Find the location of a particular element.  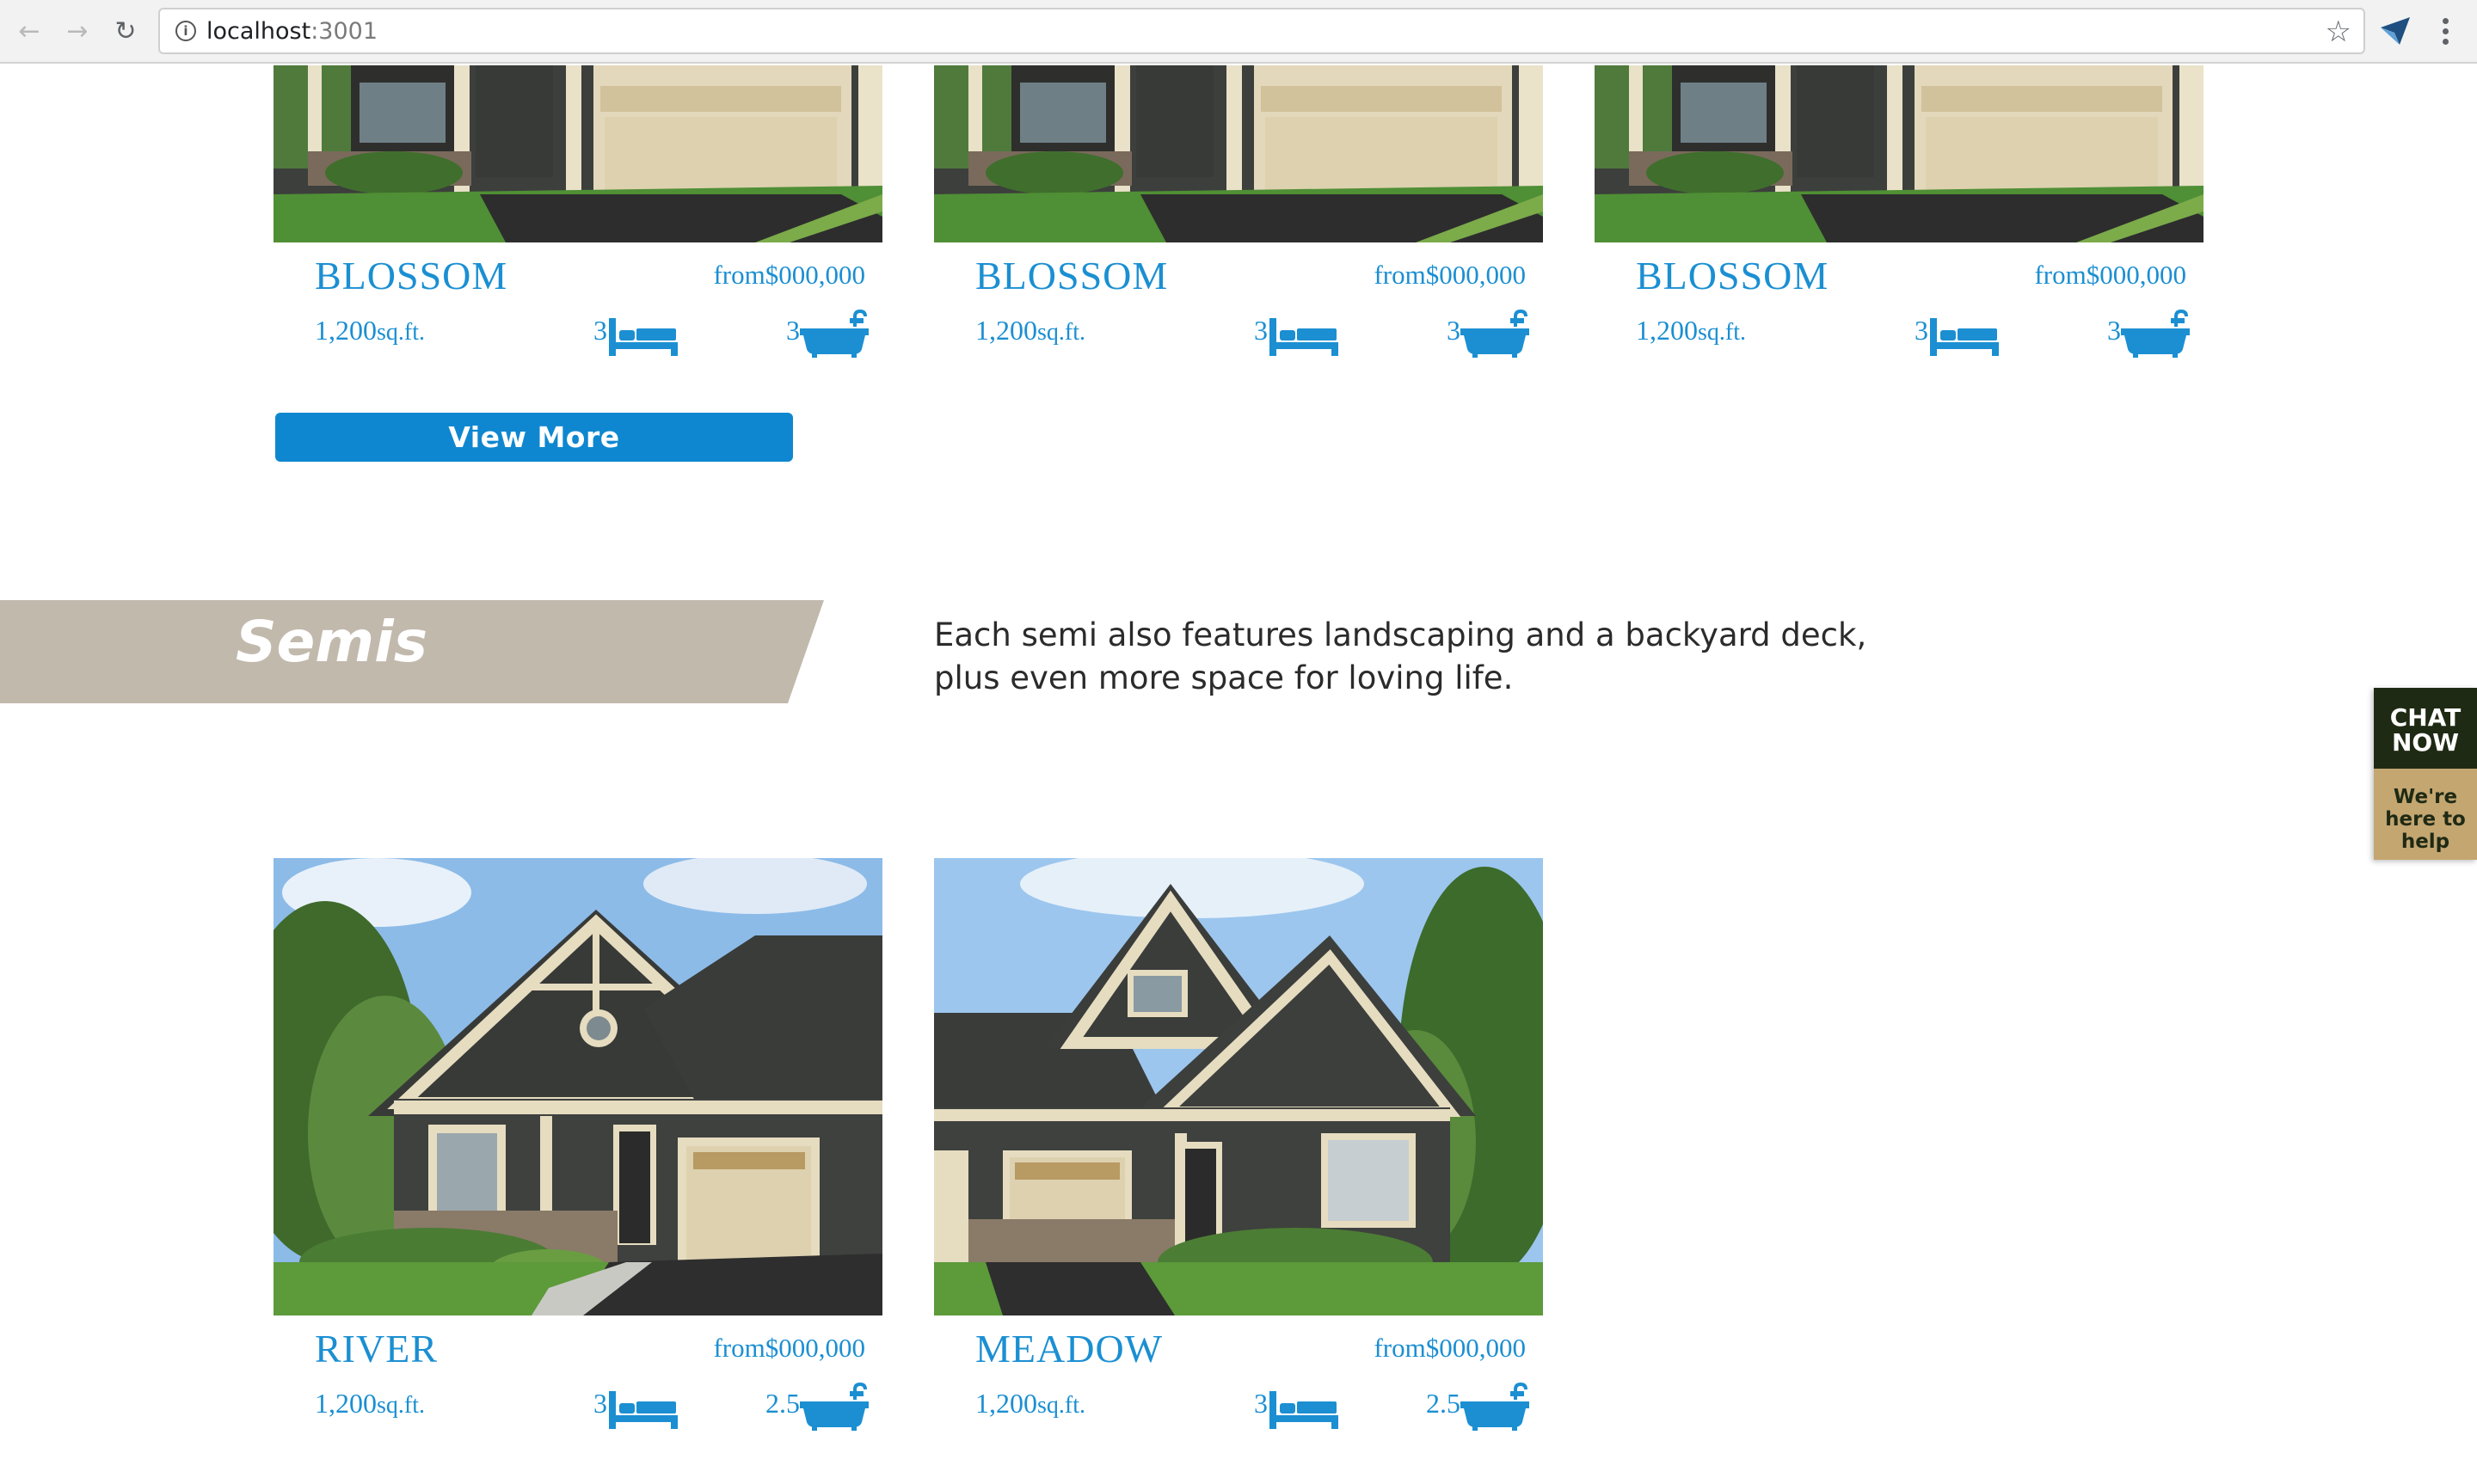

url-port: :3001 is located at coordinates (344, 31).